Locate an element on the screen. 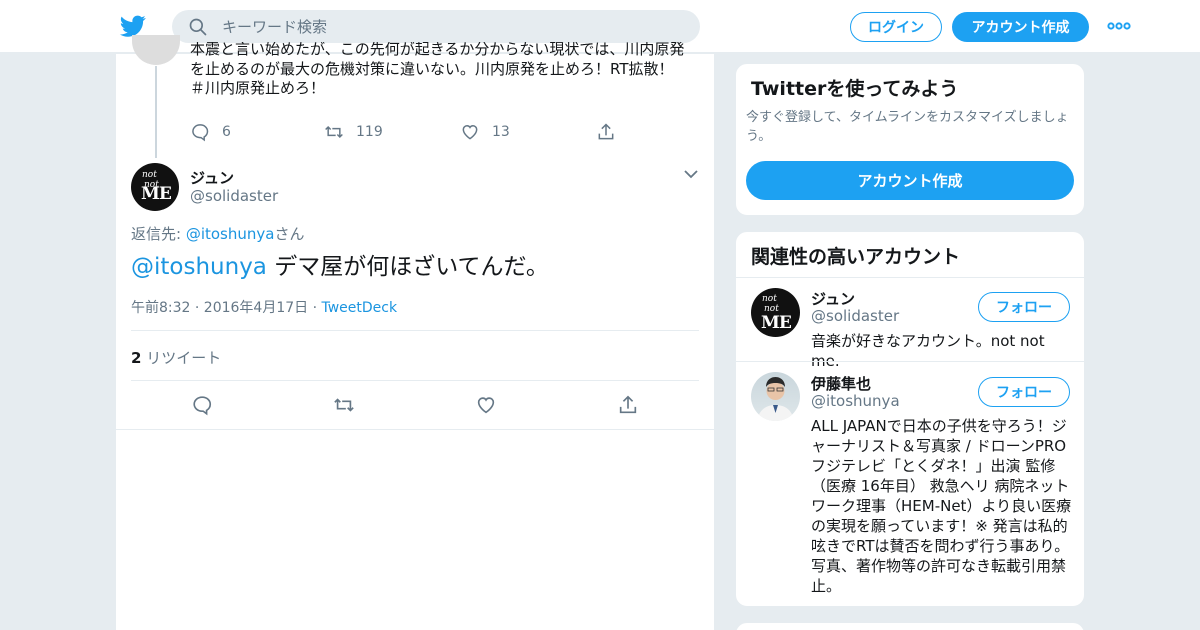 Image resolution: width=1200 pixels, height=630 pixels. tweet-text-line: 本震と言い始めたが、この先何が起きるか分からない現状では、川内原発 is located at coordinates (437, 50).